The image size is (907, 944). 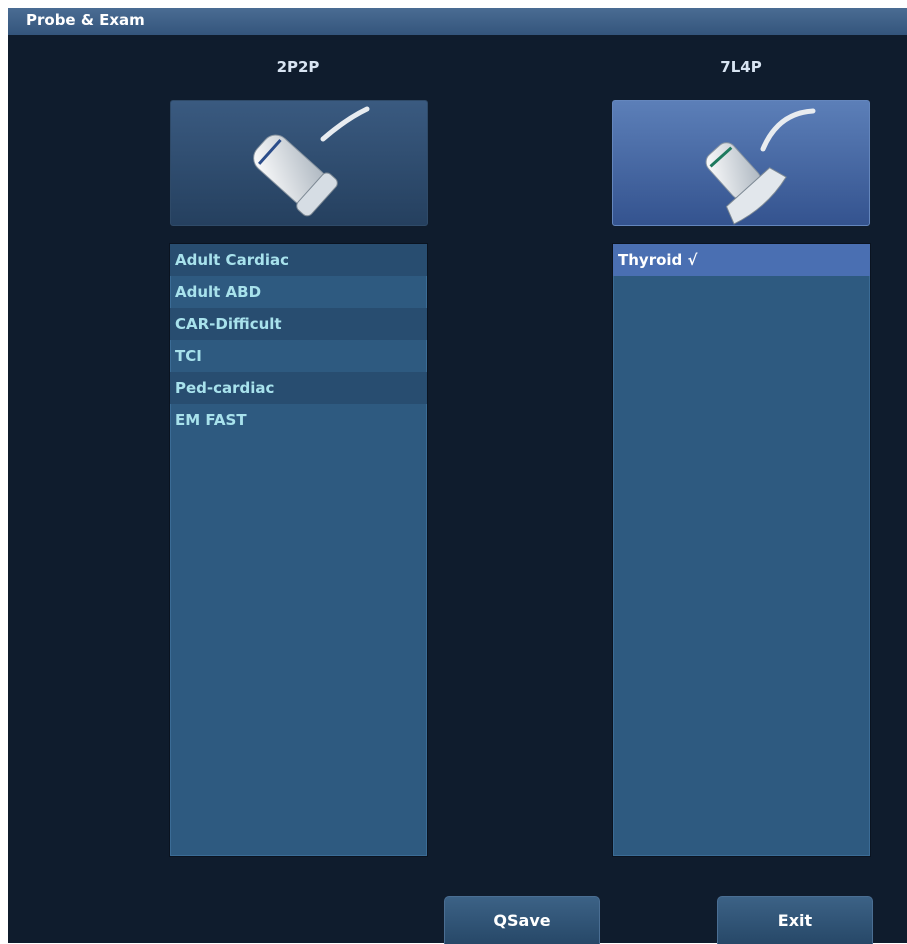 What do you see at coordinates (298, 67) in the screenshot?
I see `probe-name-2p2p: 2P2P` at bounding box center [298, 67].